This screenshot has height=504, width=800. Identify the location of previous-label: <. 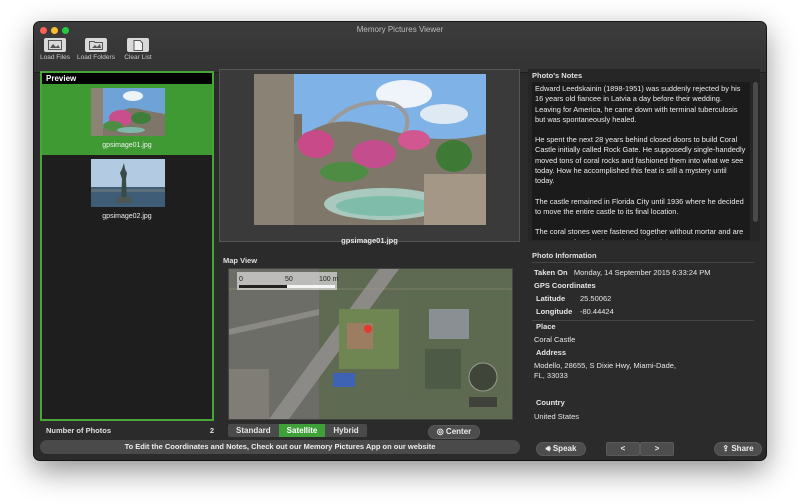
(623, 448).